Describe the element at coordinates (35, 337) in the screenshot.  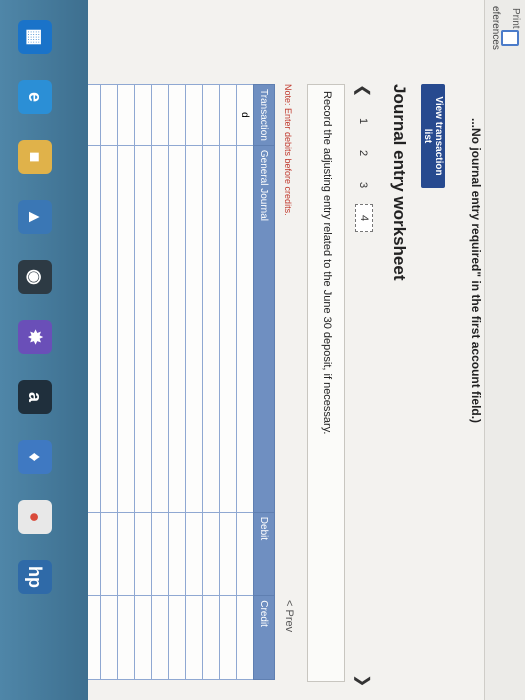
I see `photos-icon: ✸` at that location.